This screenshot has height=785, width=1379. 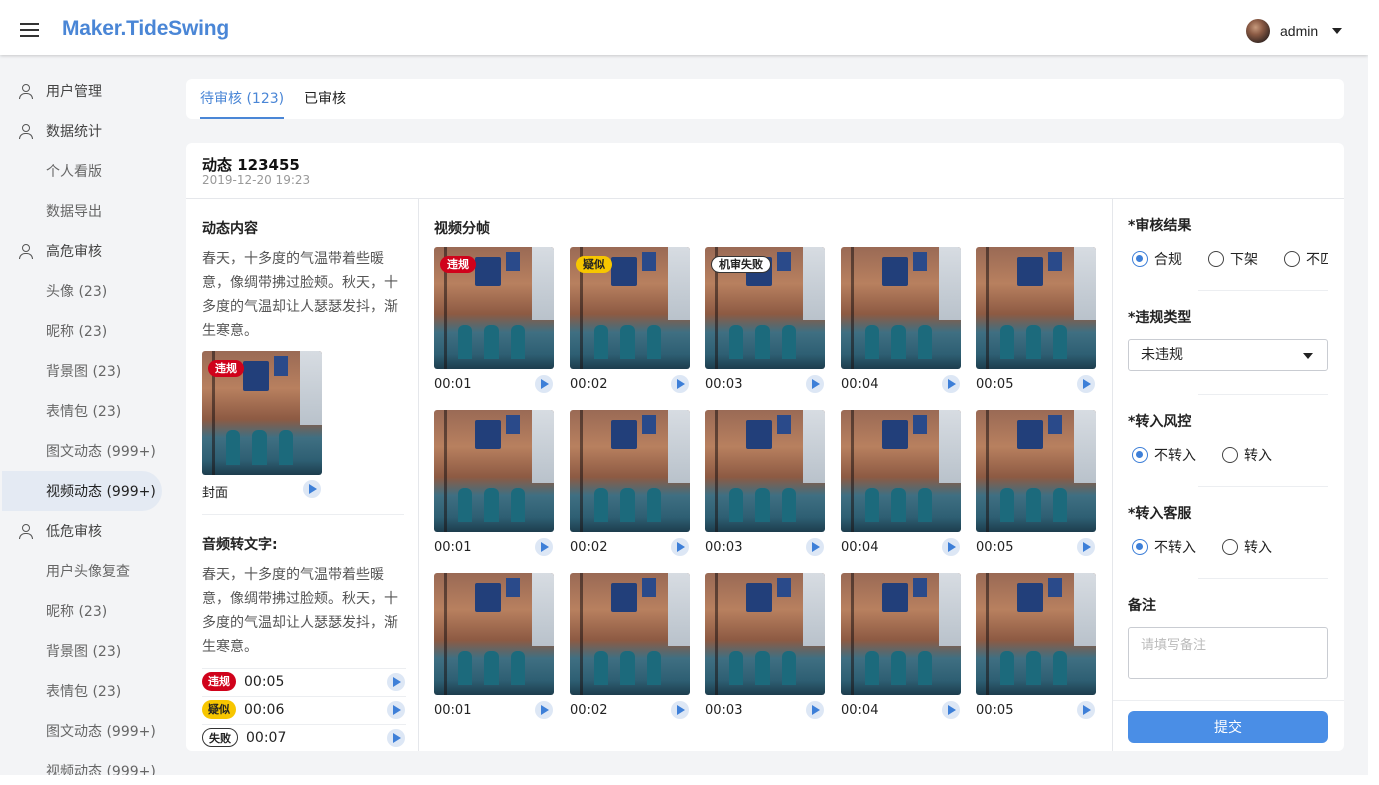 What do you see at coordinates (29, 30) in the screenshot?
I see `menu-icon` at bounding box center [29, 30].